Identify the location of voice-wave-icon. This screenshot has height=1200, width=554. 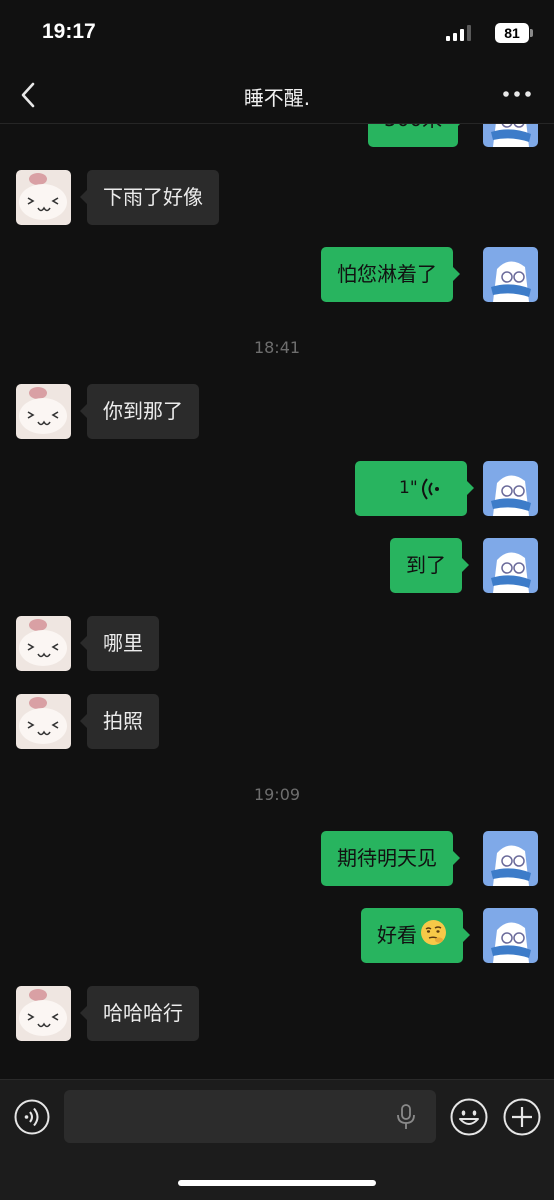
(430, 489).